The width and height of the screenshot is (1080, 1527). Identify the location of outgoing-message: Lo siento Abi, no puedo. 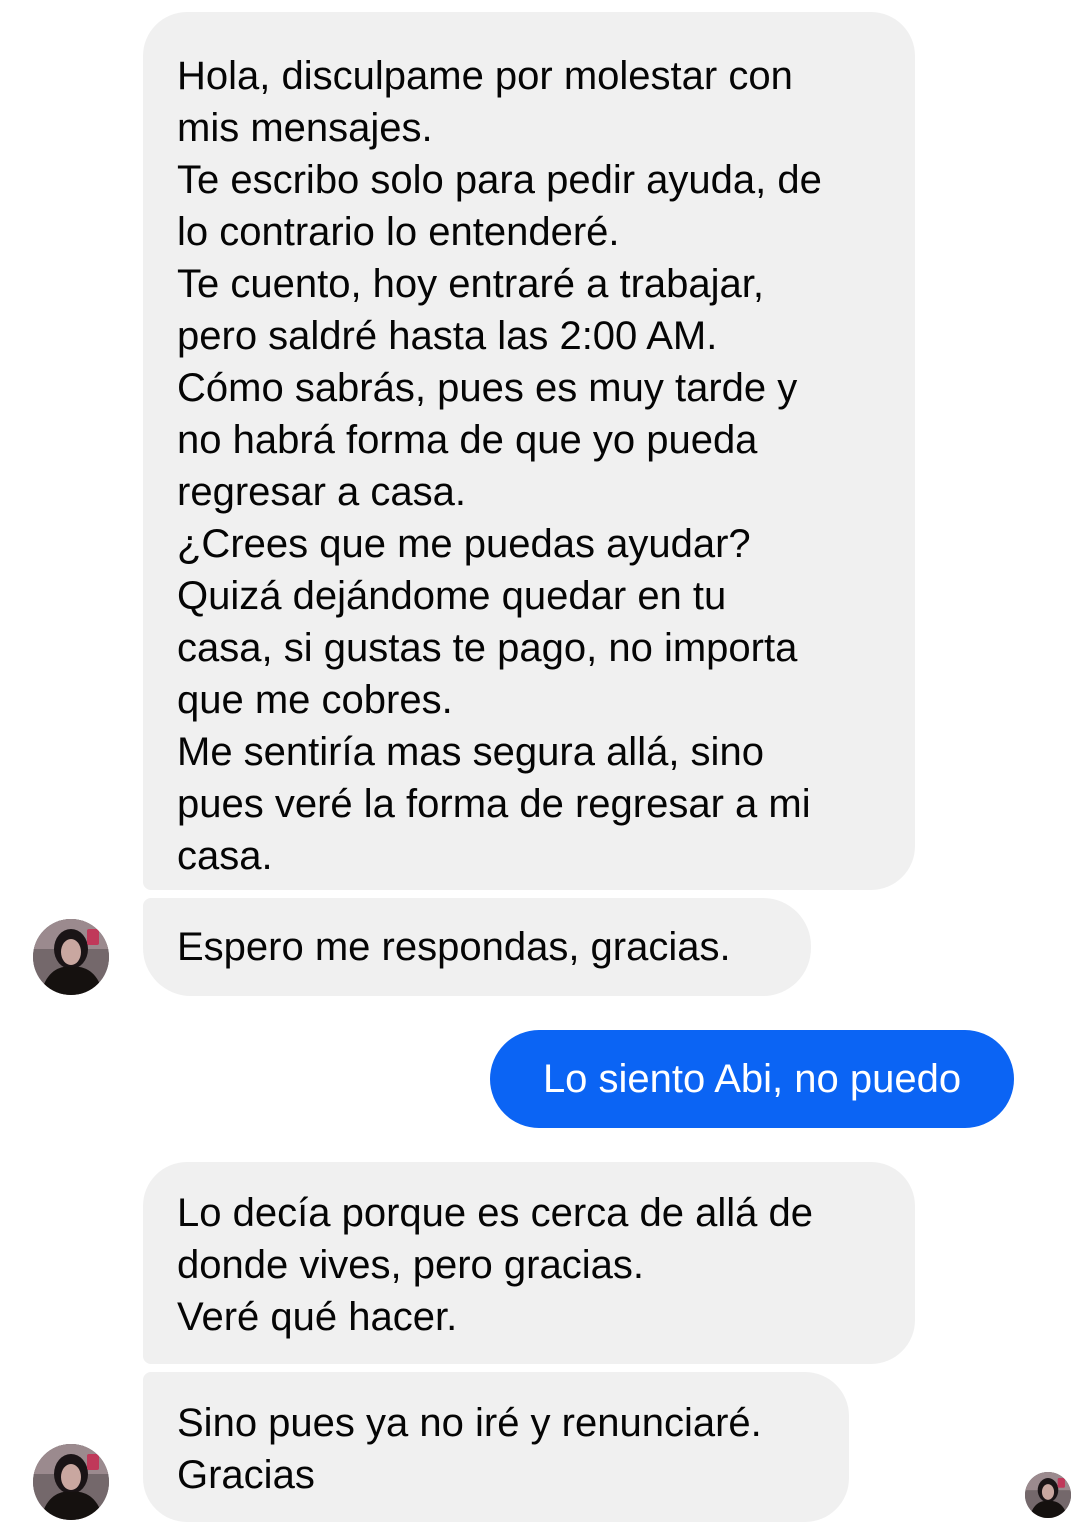
(752, 1079).